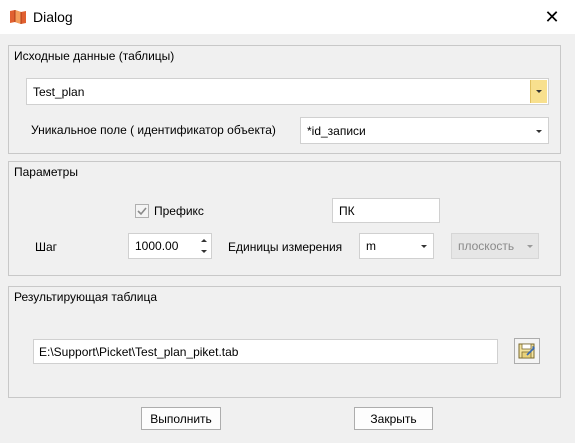 Image resolution: width=575 pixels, height=443 pixels. Describe the element at coordinates (53, 17) in the screenshot. I see `window-title: Dialog` at that location.